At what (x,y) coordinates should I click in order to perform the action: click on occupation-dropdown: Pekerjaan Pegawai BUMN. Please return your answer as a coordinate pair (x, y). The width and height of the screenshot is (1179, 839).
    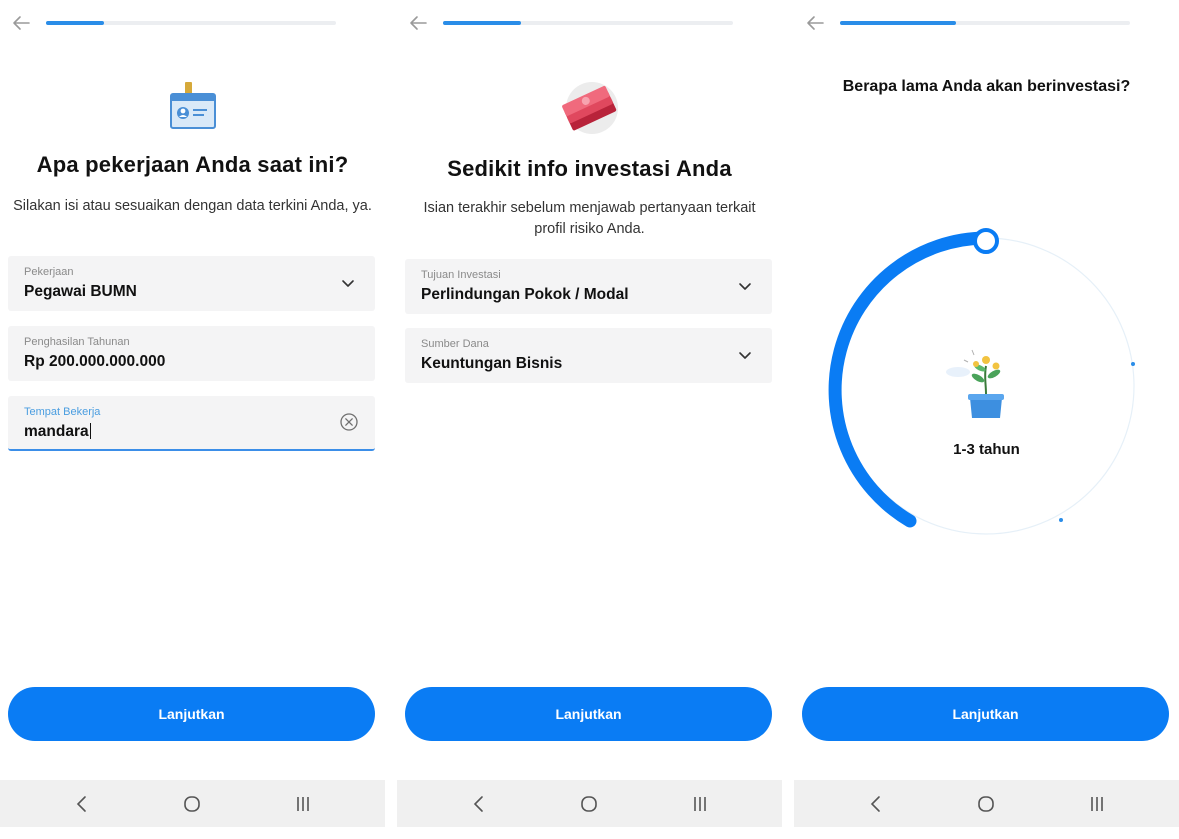
    Looking at the image, I should click on (191, 283).